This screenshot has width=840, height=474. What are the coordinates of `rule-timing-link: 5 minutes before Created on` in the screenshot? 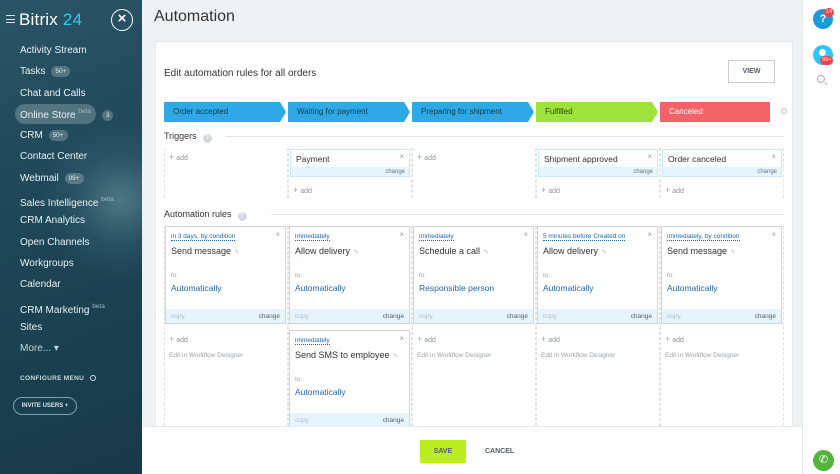 It's located at (584, 237).